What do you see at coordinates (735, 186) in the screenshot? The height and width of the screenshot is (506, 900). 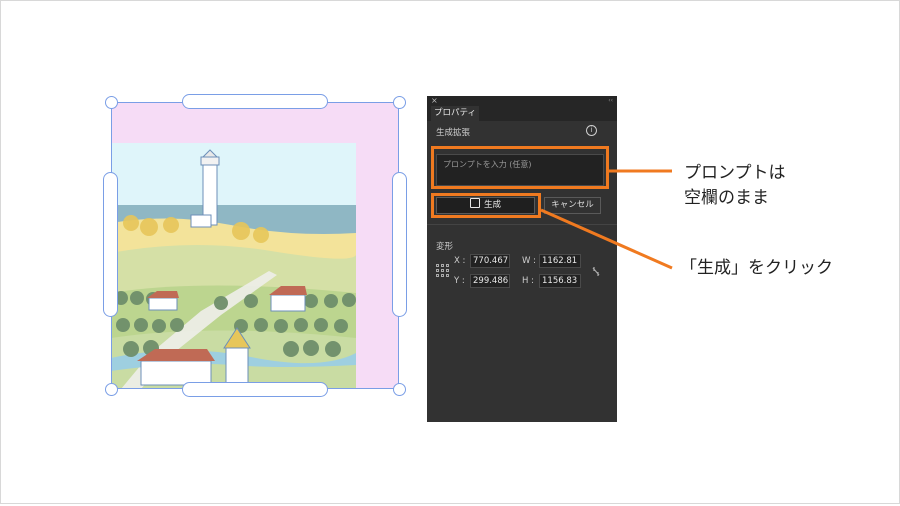 I see `callout-prompt: プロンプトは 空欄のまま` at bounding box center [735, 186].